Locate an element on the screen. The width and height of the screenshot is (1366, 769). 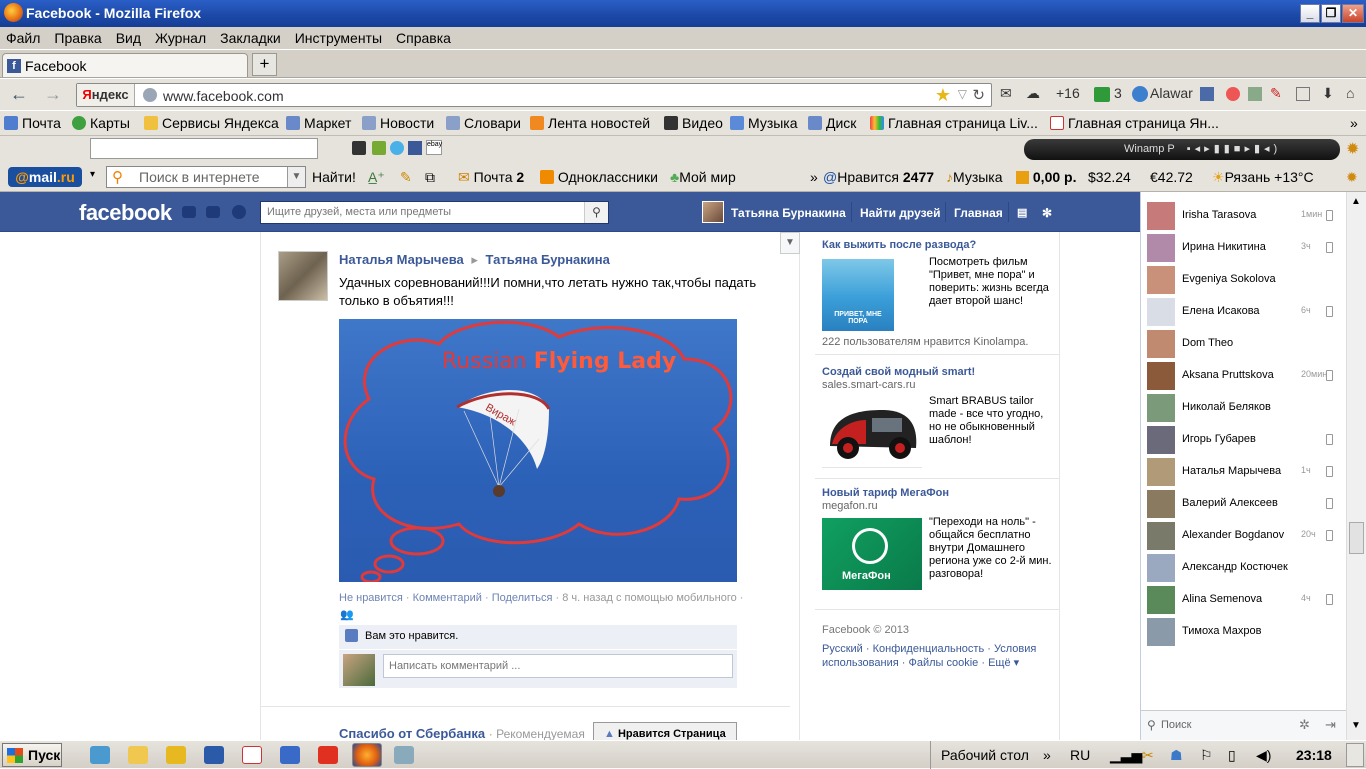
unlike-link: Не нравится is located at coordinates (371, 598).